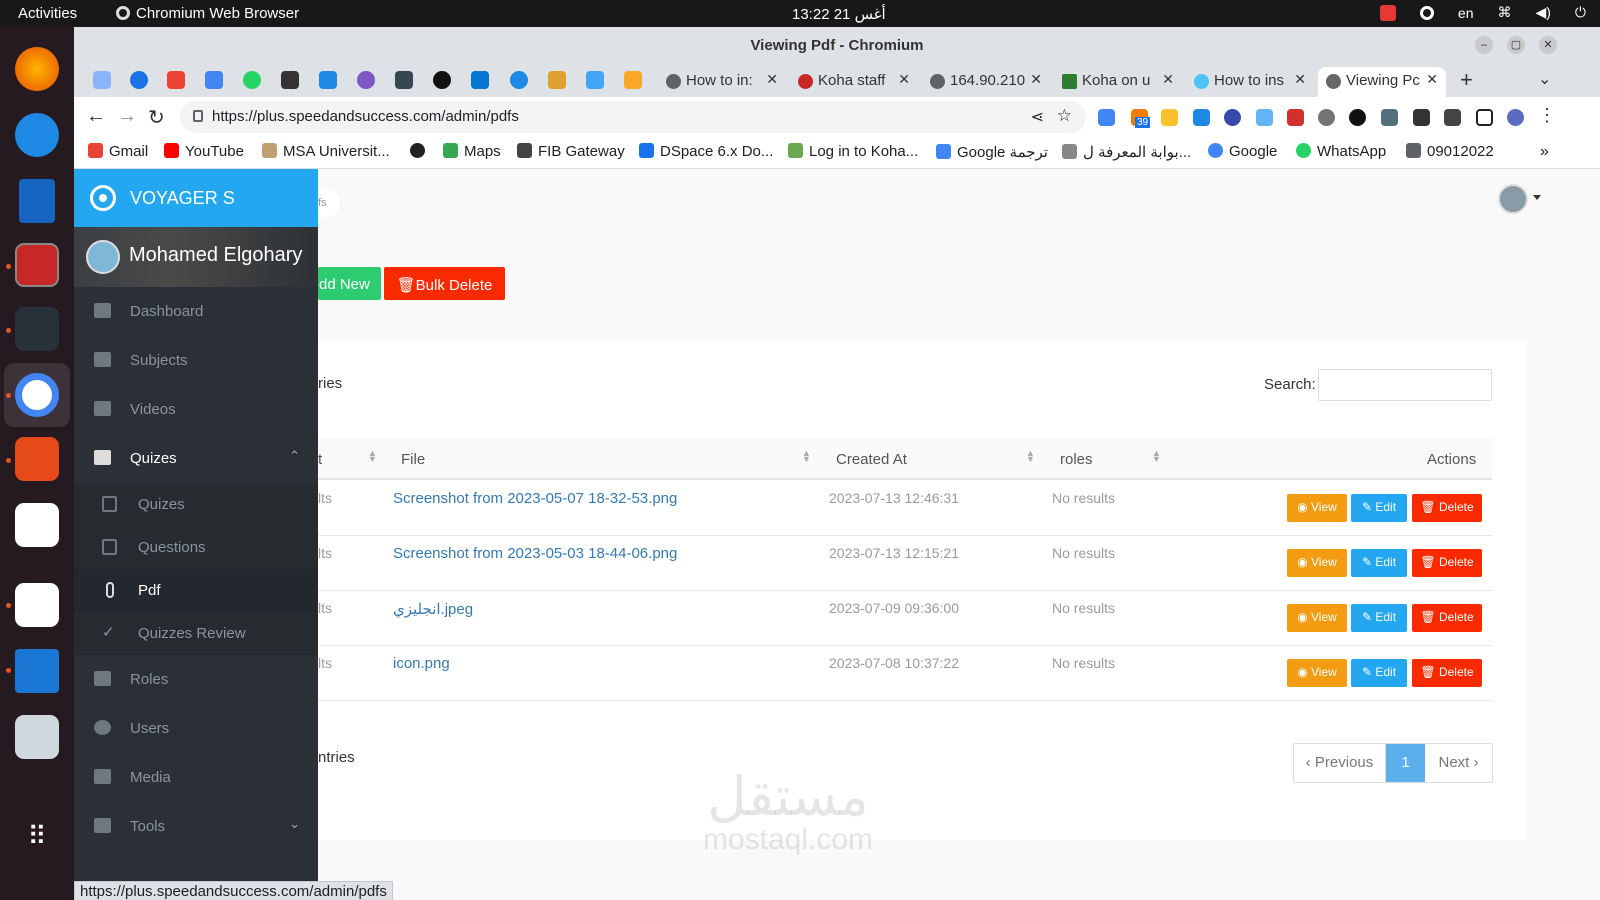  Describe the element at coordinates (1458, 763) in the screenshot. I see `next-button: Next ›` at that location.